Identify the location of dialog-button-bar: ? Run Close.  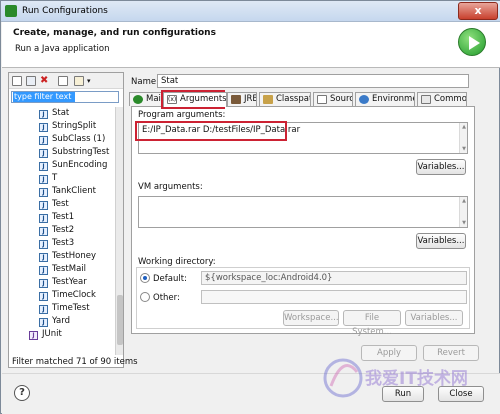
(251, 393).